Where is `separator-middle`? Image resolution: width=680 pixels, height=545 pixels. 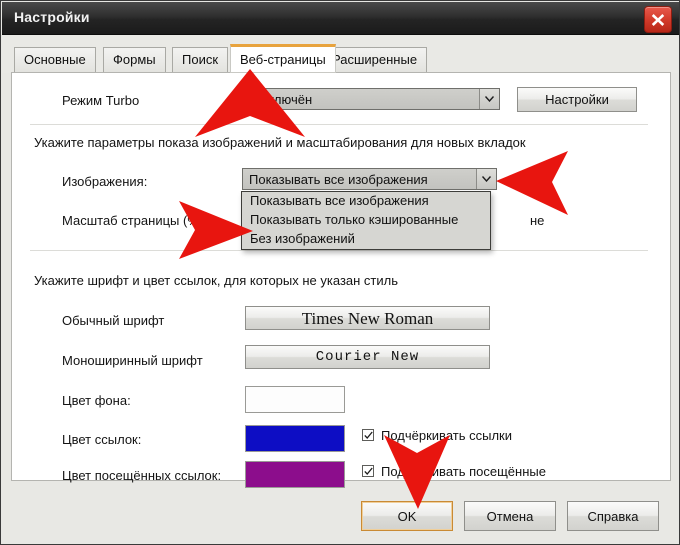
separator-middle is located at coordinates (339, 250).